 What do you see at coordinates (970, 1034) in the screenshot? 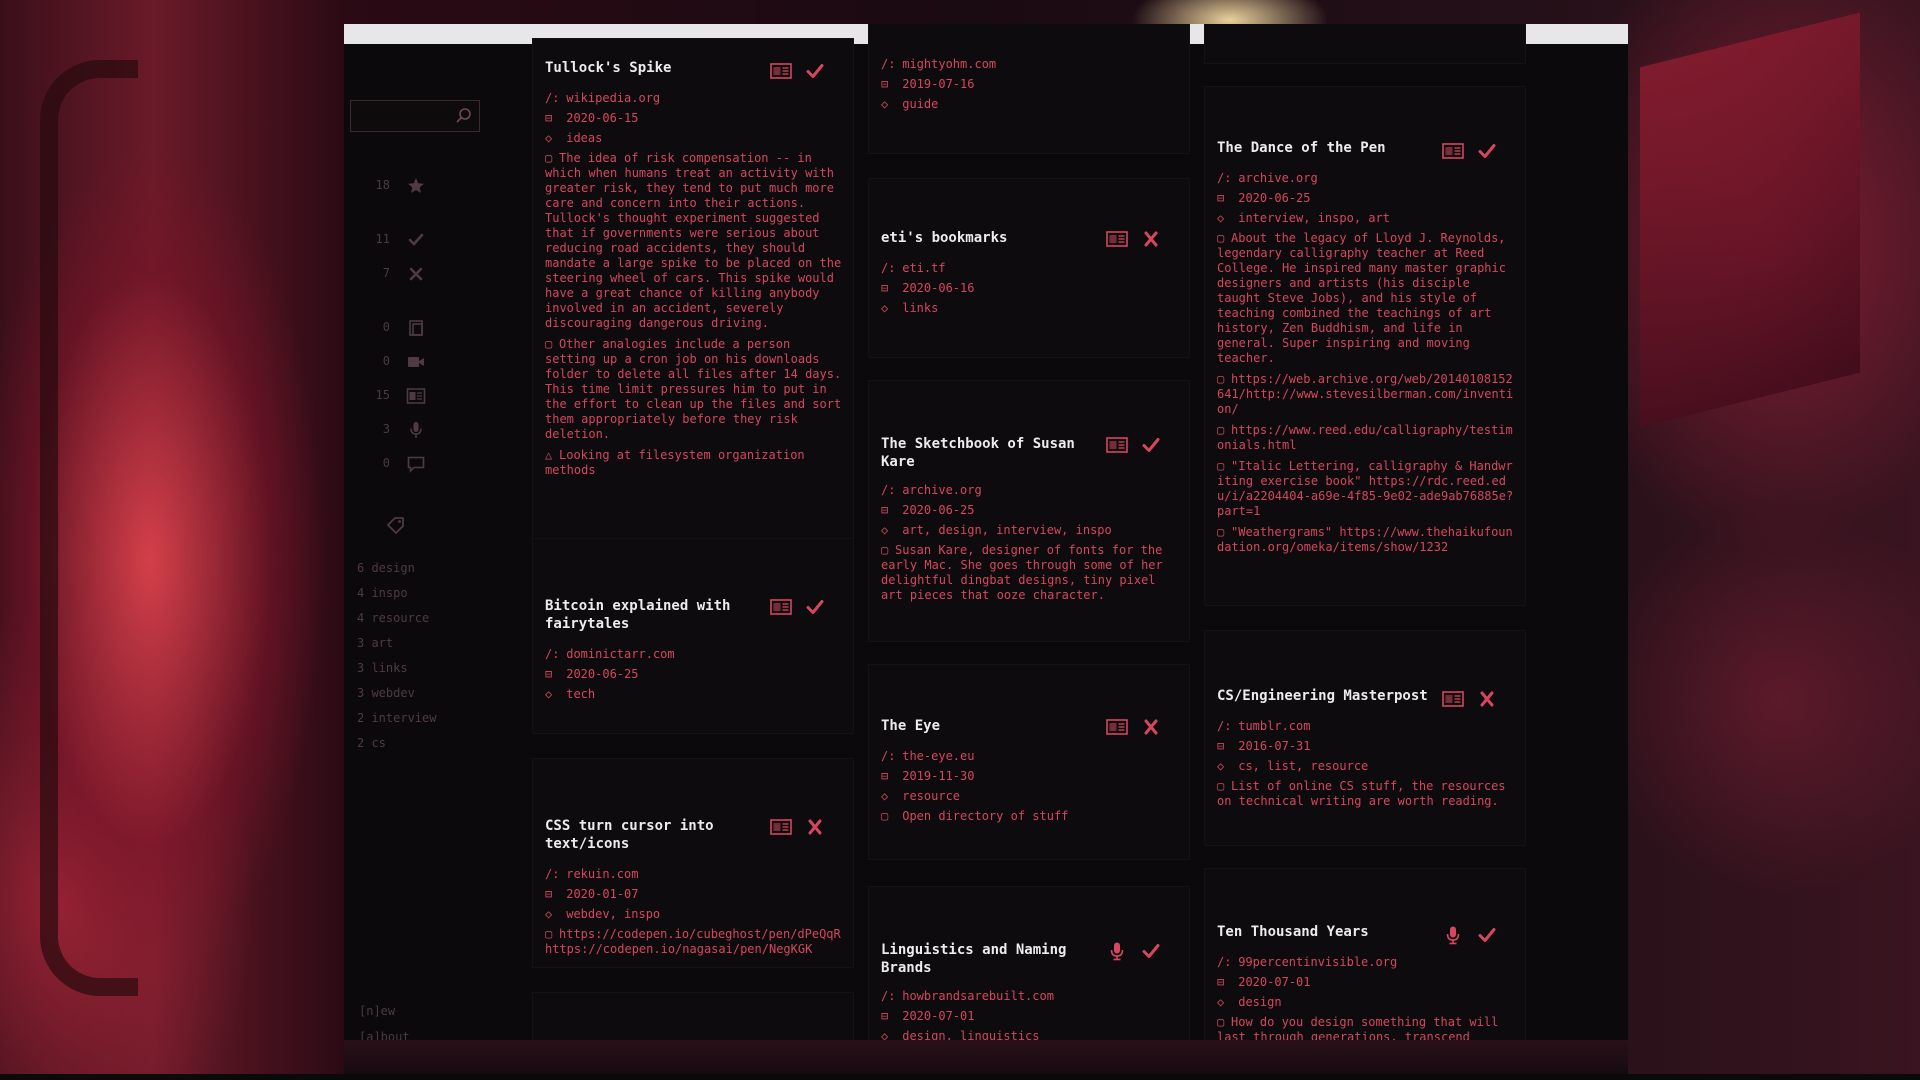
I see `tags-text: design, linguistics` at bounding box center [970, 1034].